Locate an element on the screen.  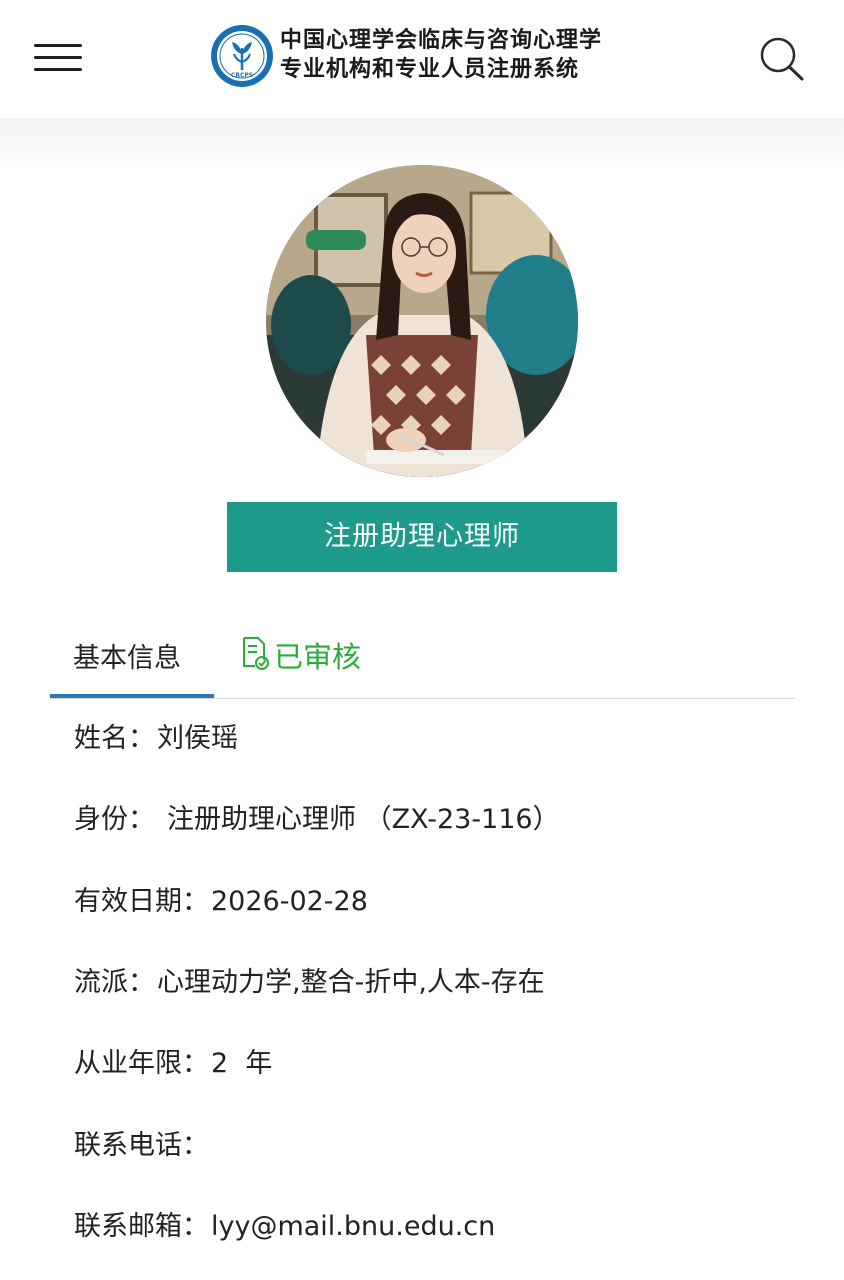
valid-date-label: 有效日期： is located at coordinates (141, 901).